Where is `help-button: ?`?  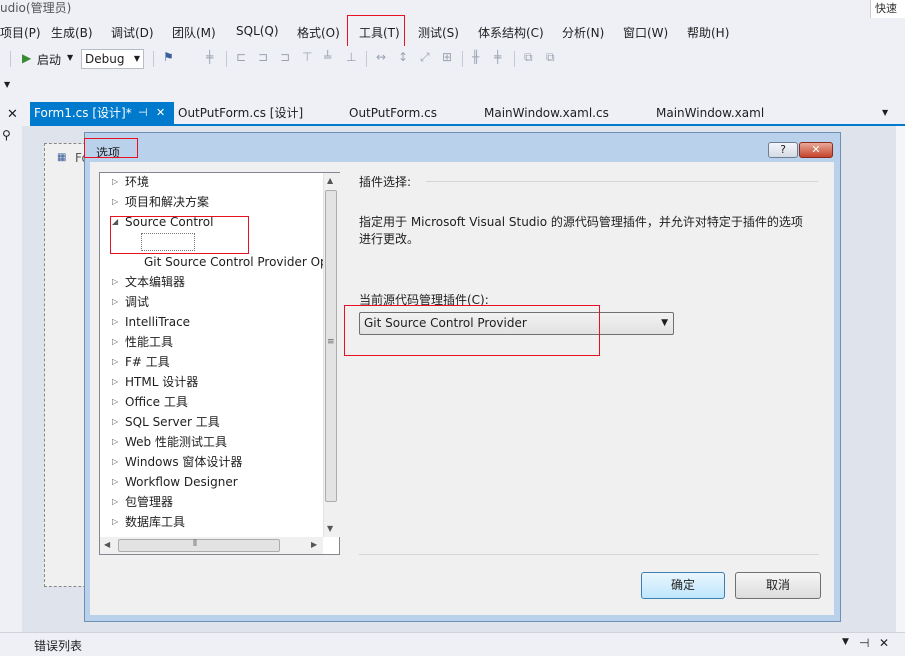
help-button: ? is located at coordinates (783, 150).